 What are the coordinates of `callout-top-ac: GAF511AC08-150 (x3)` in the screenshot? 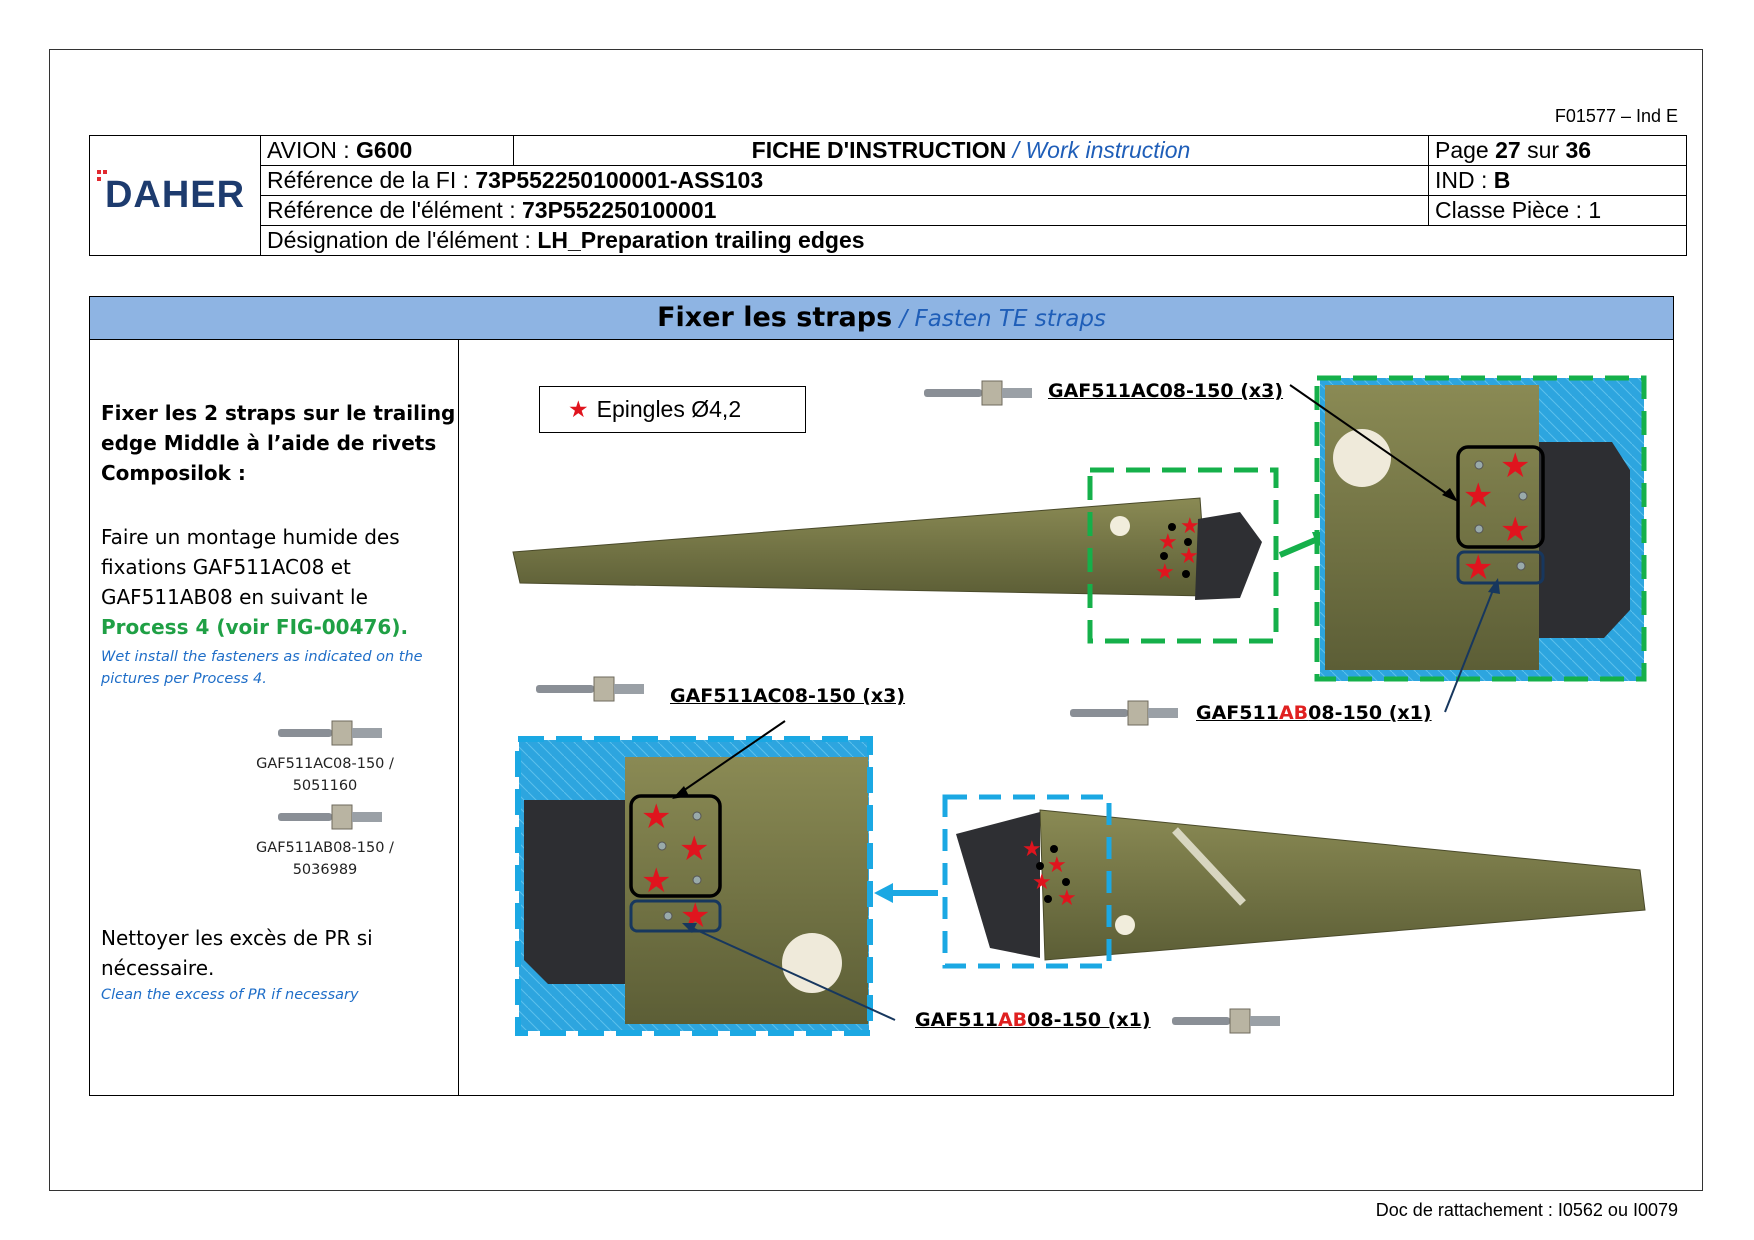 It's located at (1166, 391).